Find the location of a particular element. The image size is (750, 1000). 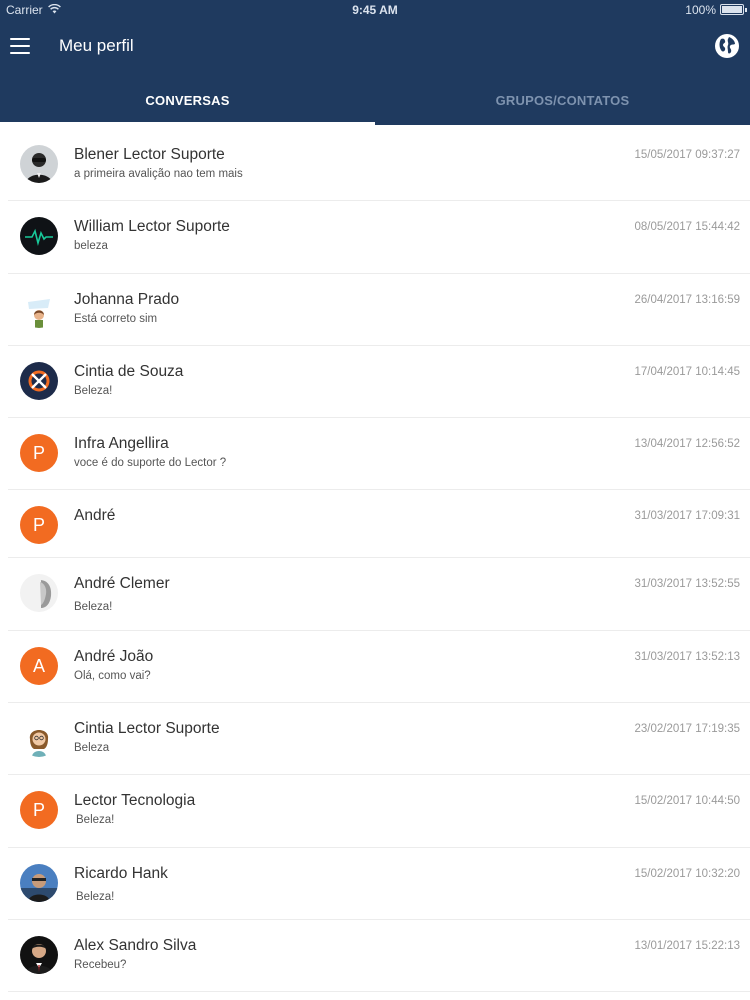

battery-percent: 100% is located at coordinates (700, 10).